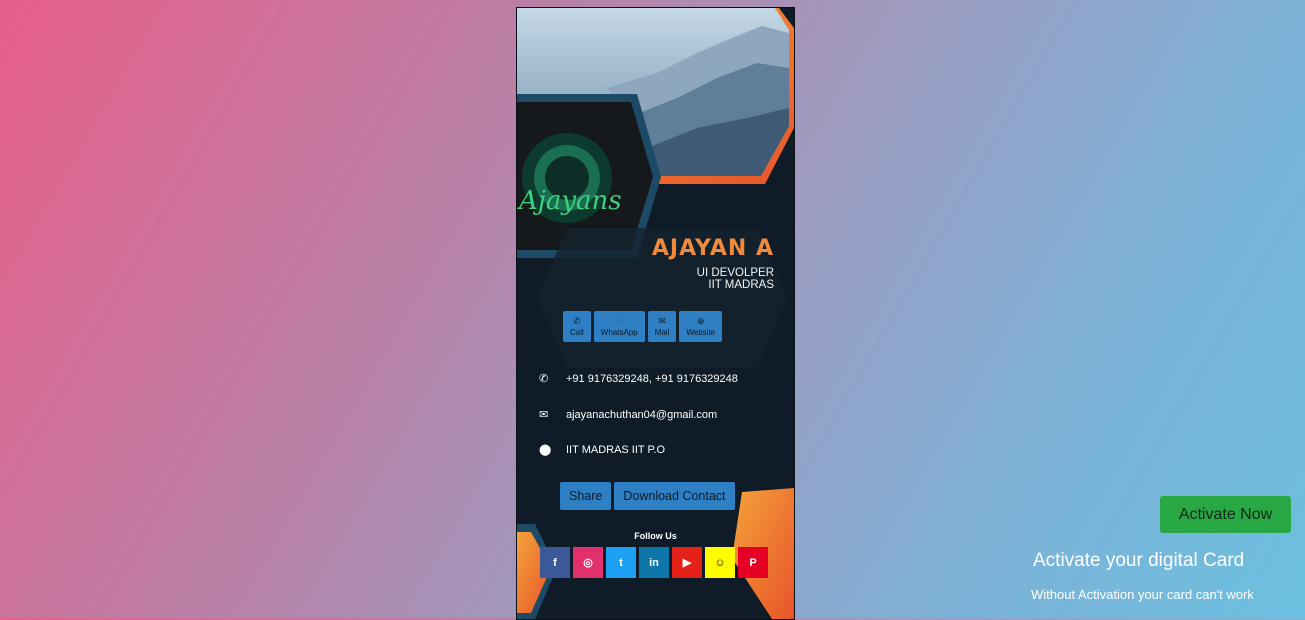 The height and width of the screenshot is (620, 1305). What do you see at coordinates (588, 562) in the screenshot?
I see `instagram-icon: ◎` at bounding box center [588, 562].